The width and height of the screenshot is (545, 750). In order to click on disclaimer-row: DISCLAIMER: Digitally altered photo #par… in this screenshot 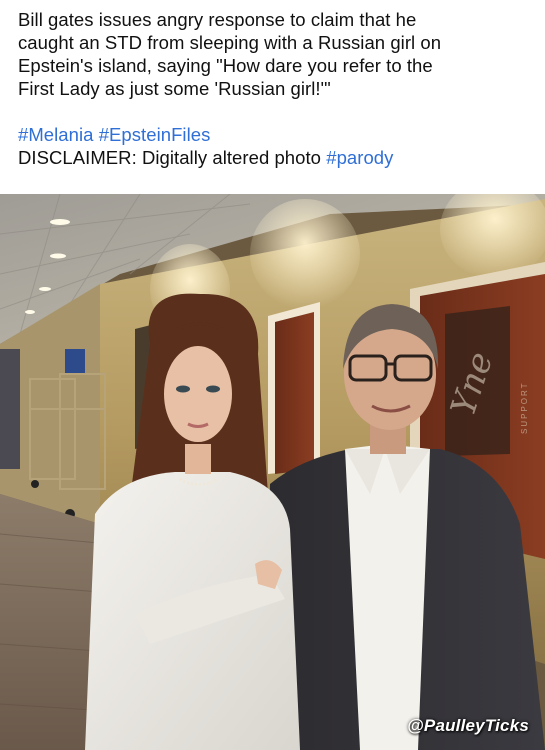, I will do `click(275, 157)`.